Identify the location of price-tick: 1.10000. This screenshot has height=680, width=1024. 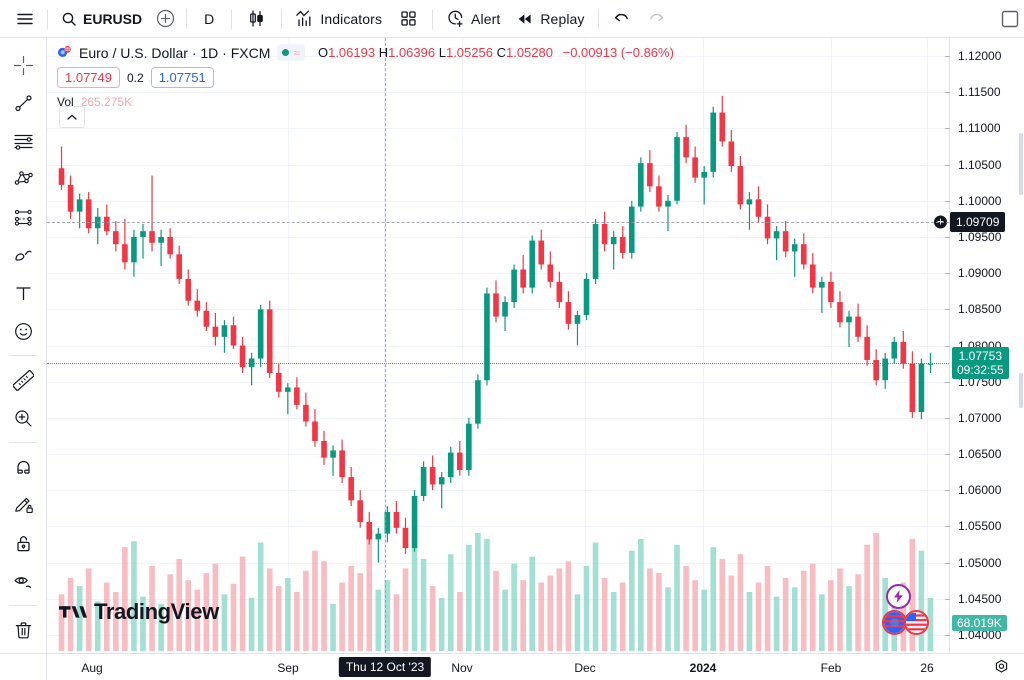
(980, 200).